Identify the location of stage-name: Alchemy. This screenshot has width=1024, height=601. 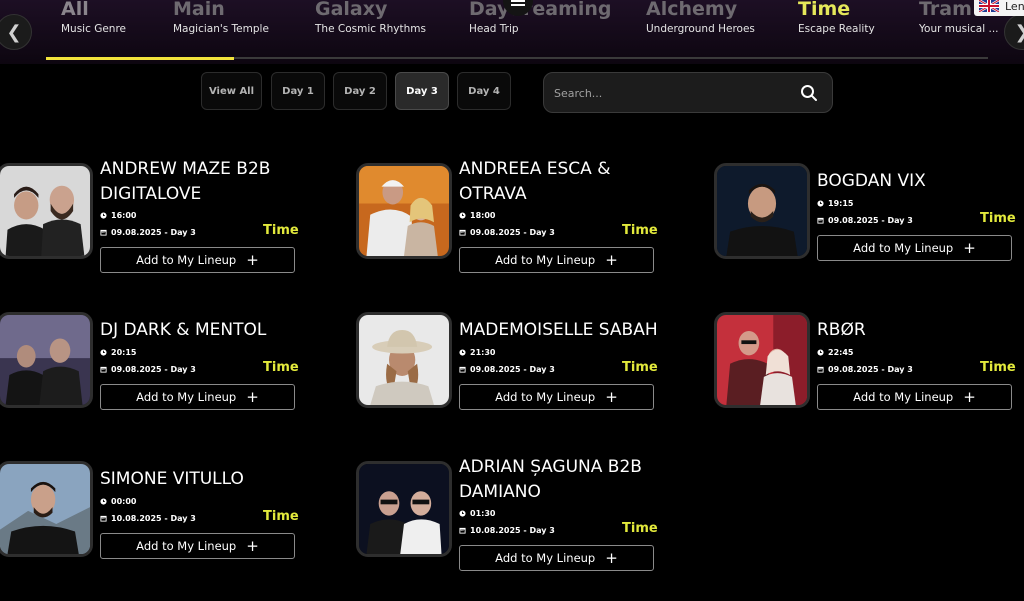
(692, 10).